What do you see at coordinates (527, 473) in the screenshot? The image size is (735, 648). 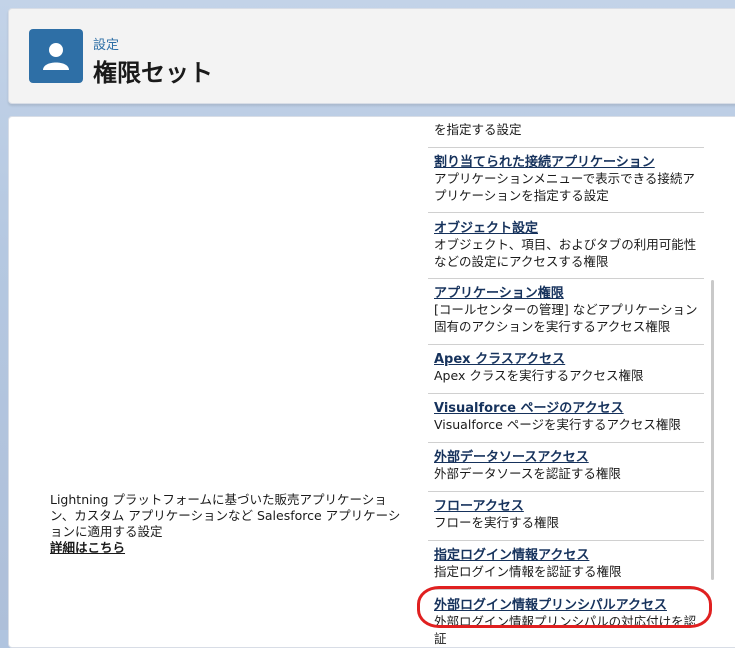 I see `item-description: 外部データソースを認証する権限` at bounding box center [527, 473].